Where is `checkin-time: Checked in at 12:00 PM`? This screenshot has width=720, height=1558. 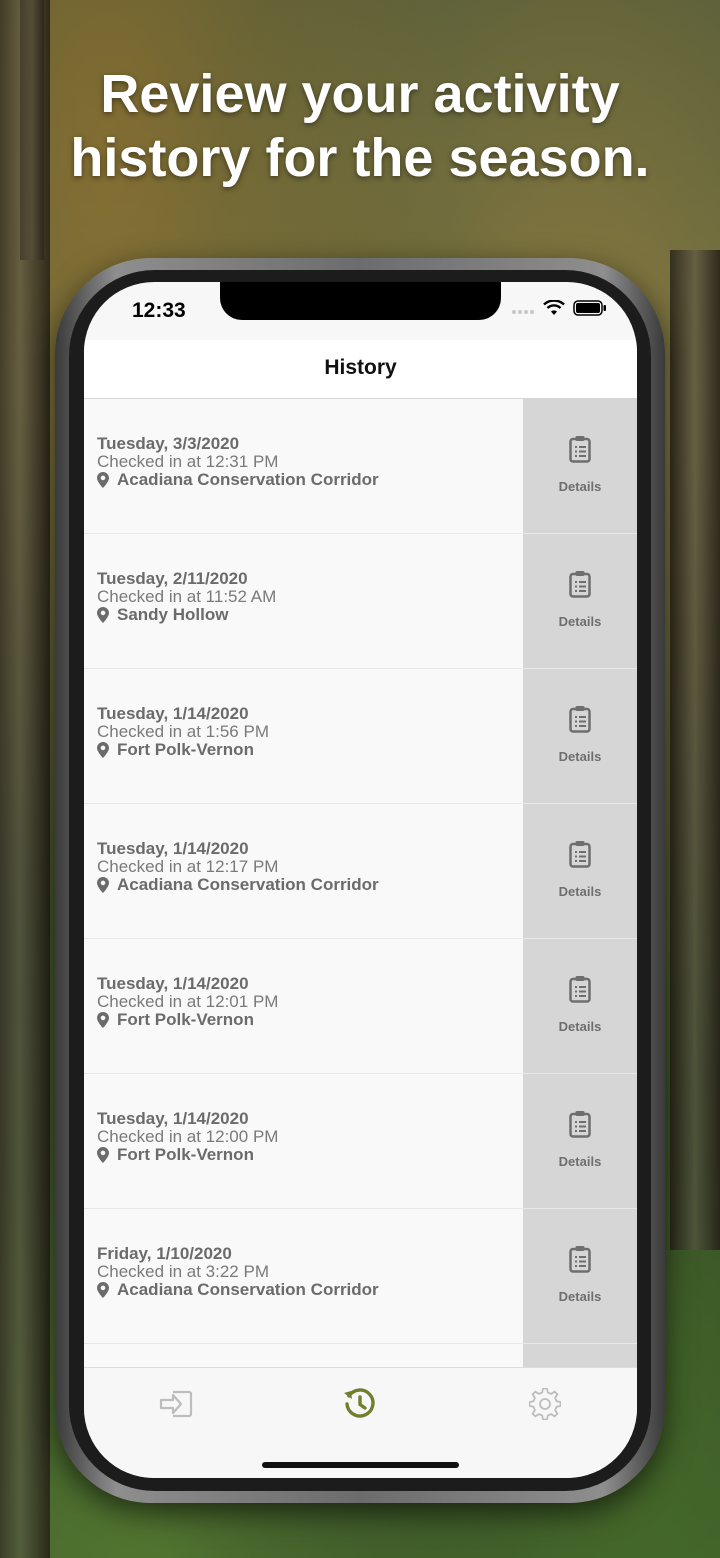
checkin-time: Checked in at 12:00 PM is located at coordinates (188, 1136).